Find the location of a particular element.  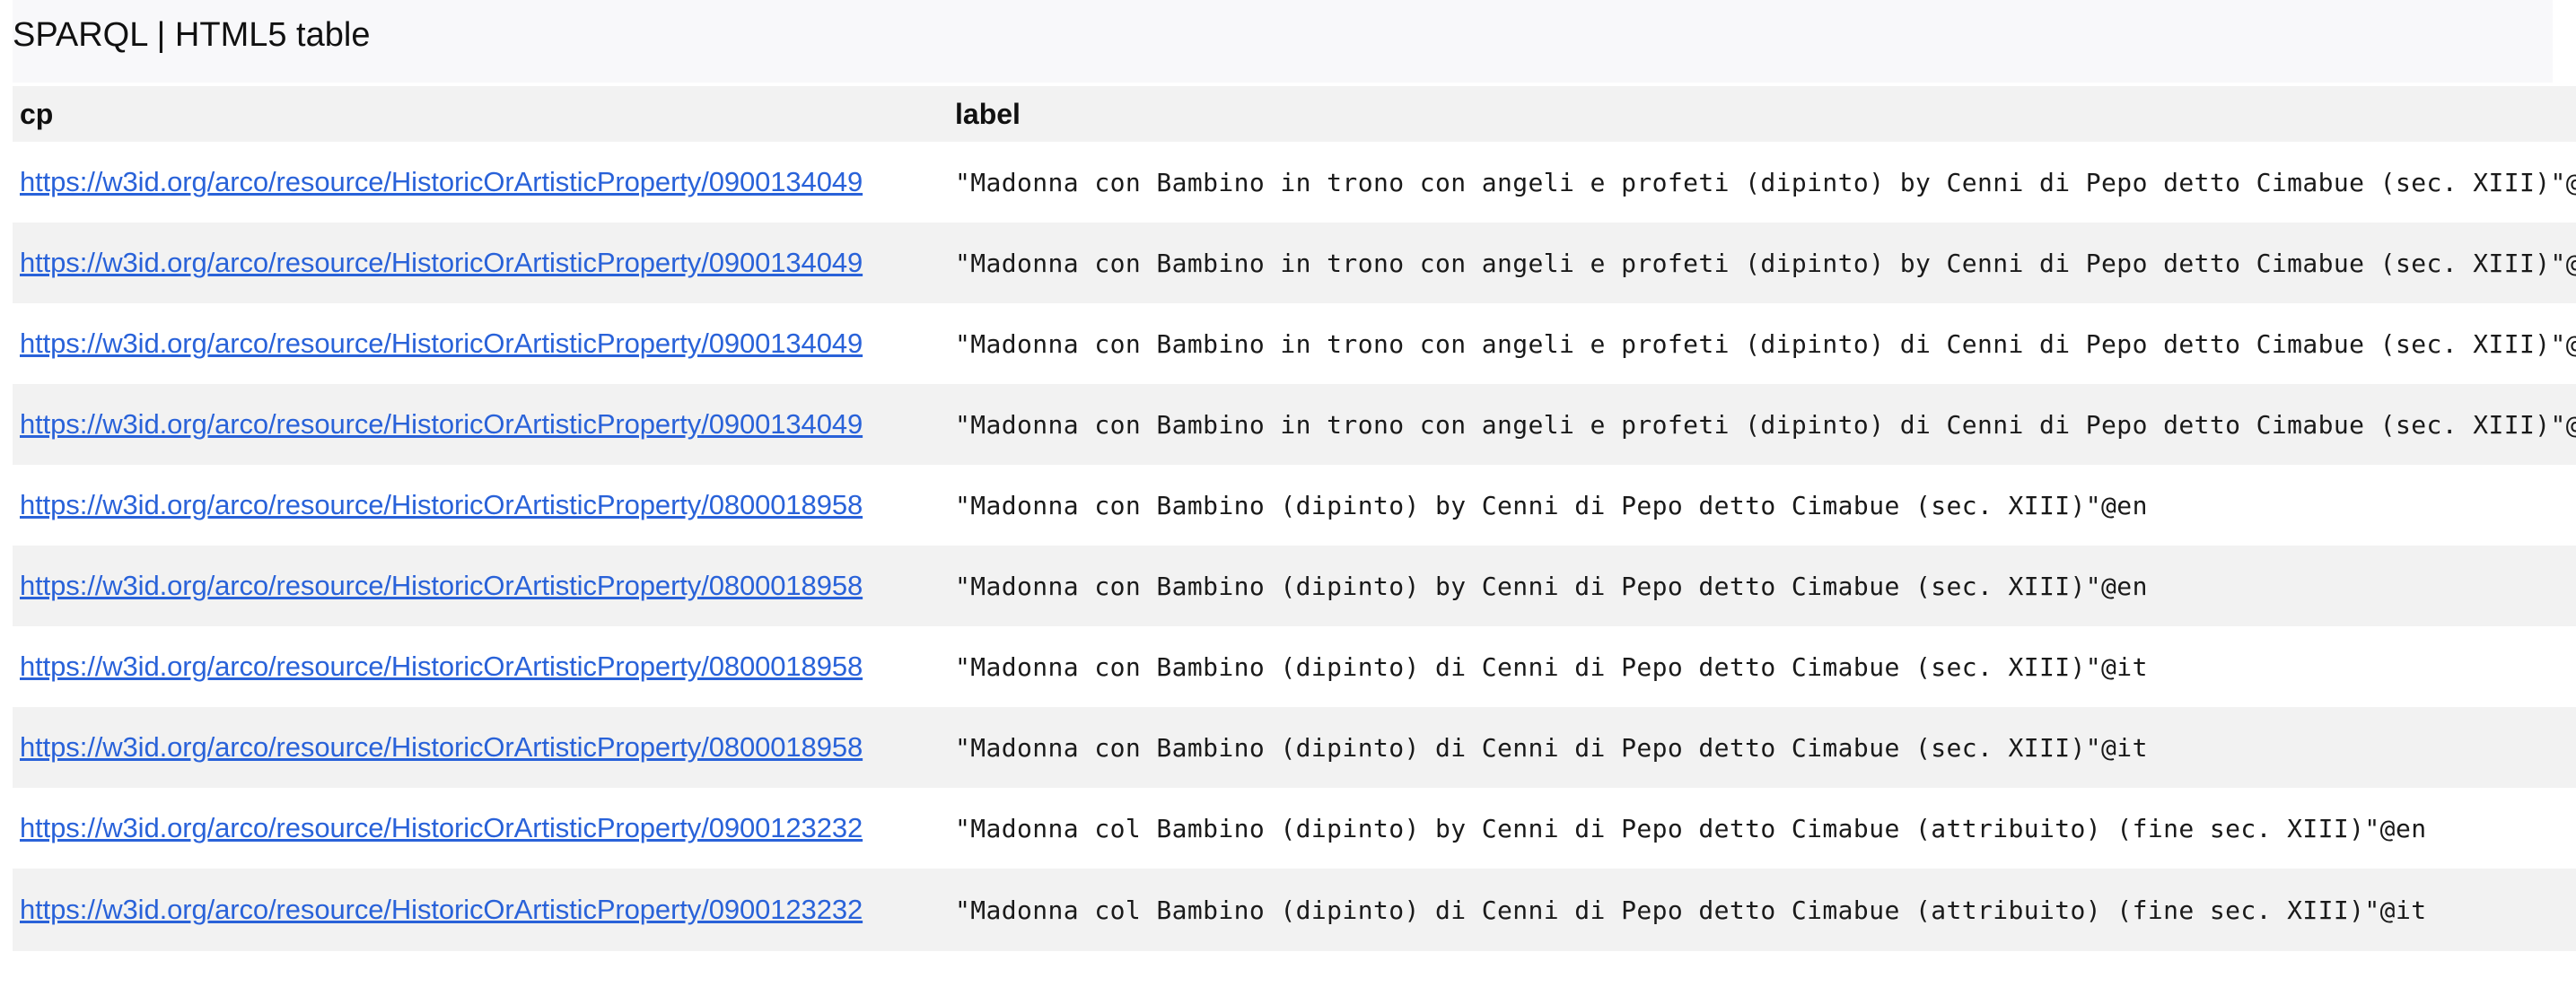

page-title: SPARQL | HTML5 table is located at coordinates (192, 35).